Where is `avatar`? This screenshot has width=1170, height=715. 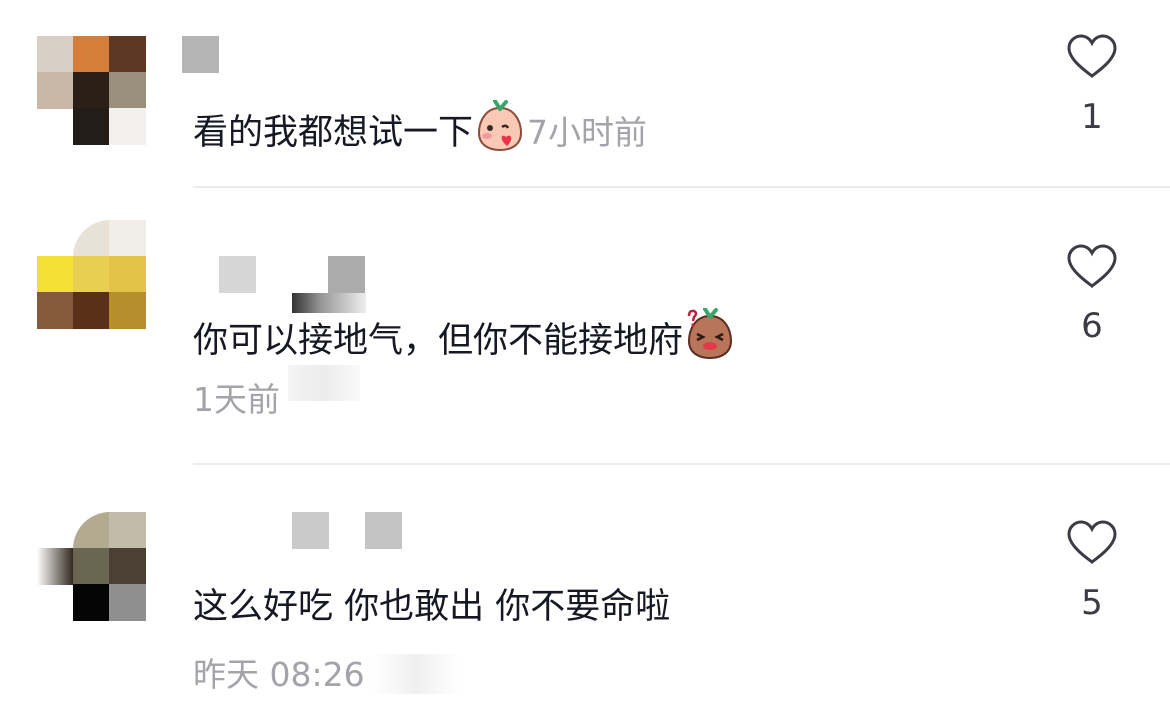
avatar is located at coordinates (91, 566).